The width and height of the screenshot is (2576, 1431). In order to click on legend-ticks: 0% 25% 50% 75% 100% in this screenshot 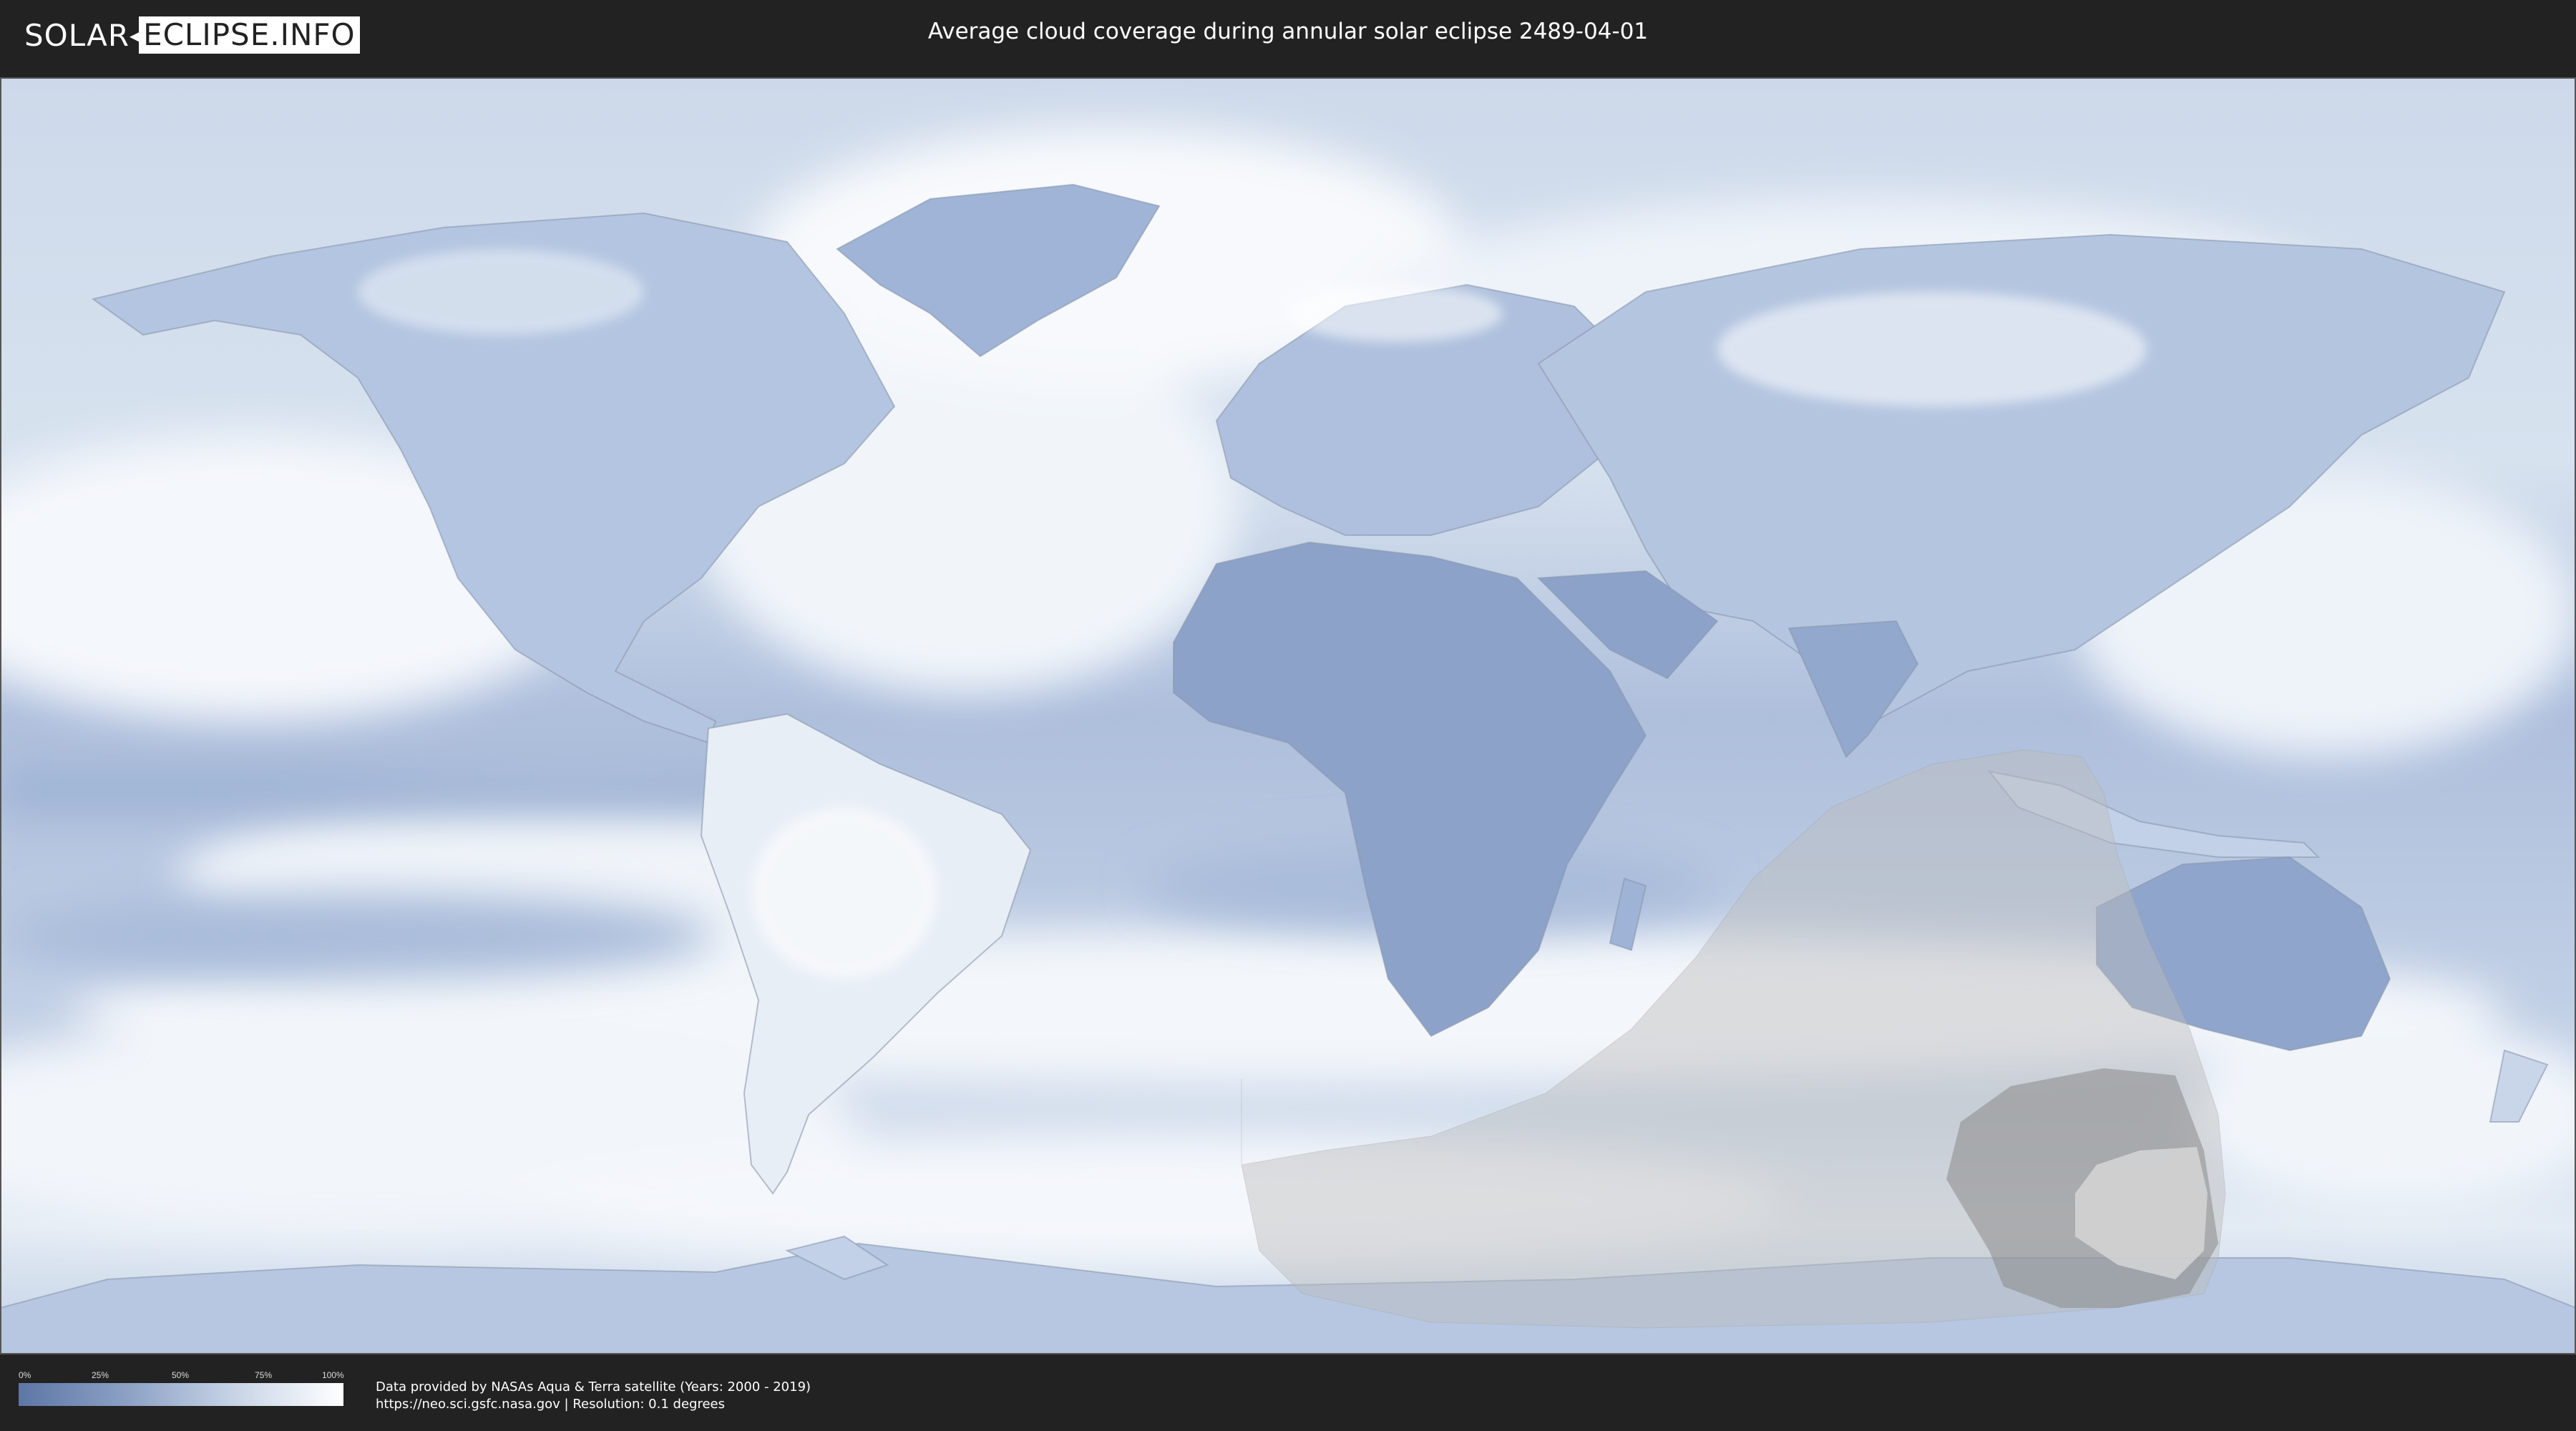, I will do `click(181, 1376)`.